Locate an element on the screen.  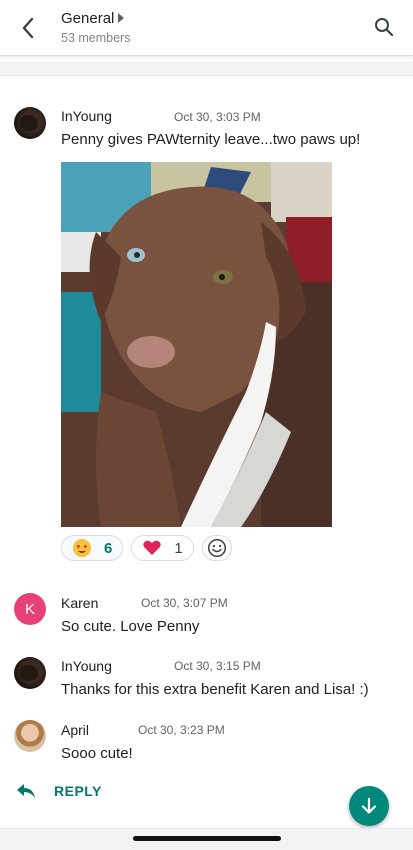
back-button is located at coordinates (28, 28).